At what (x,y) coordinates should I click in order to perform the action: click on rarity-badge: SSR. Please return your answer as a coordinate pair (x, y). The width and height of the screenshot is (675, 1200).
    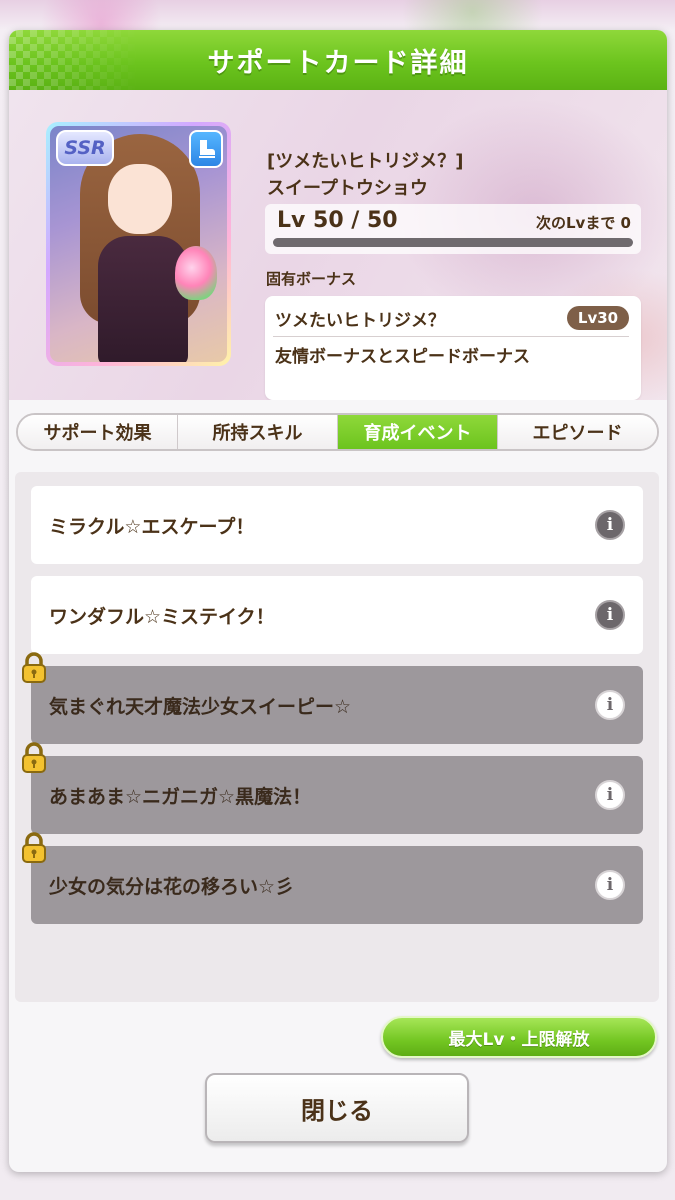
    Looking at the image, I should click on (85, 148).